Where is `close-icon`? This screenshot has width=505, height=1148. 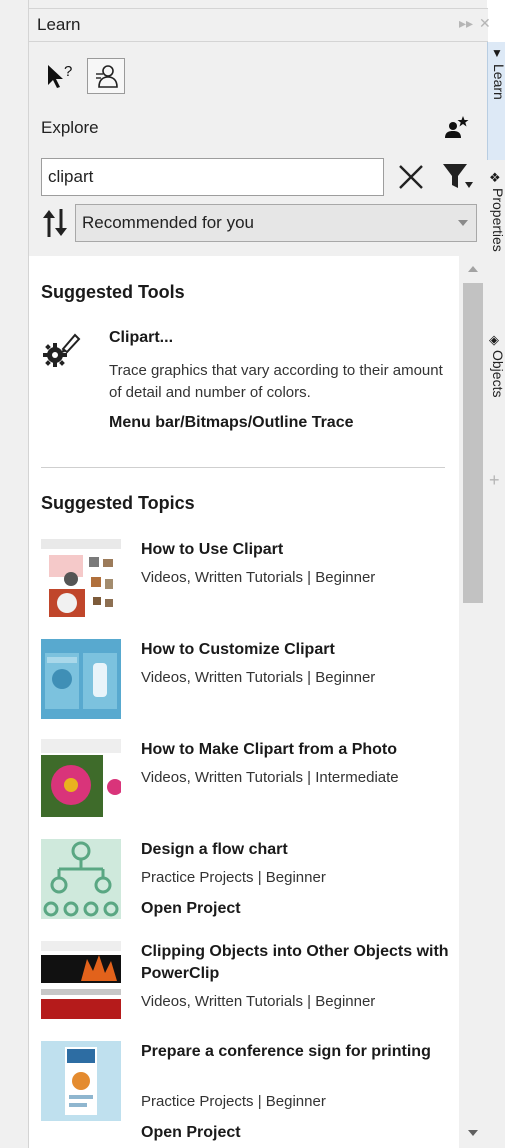
close-icon is located at coordinates (411, 177).